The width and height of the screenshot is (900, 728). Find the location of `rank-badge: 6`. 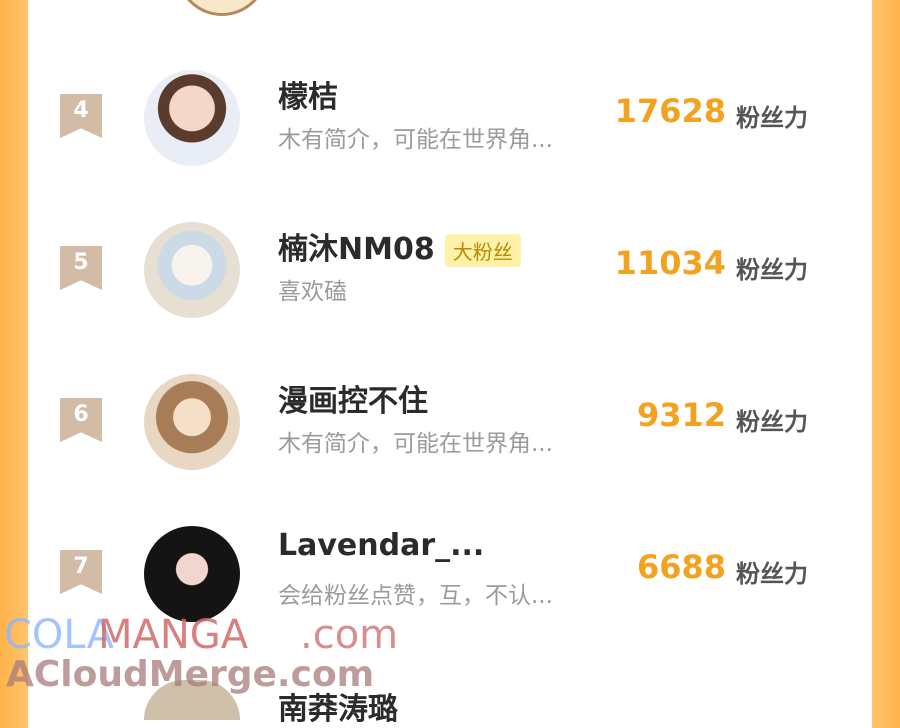

rank-badge: 6 is located at coordinates (81, 420).